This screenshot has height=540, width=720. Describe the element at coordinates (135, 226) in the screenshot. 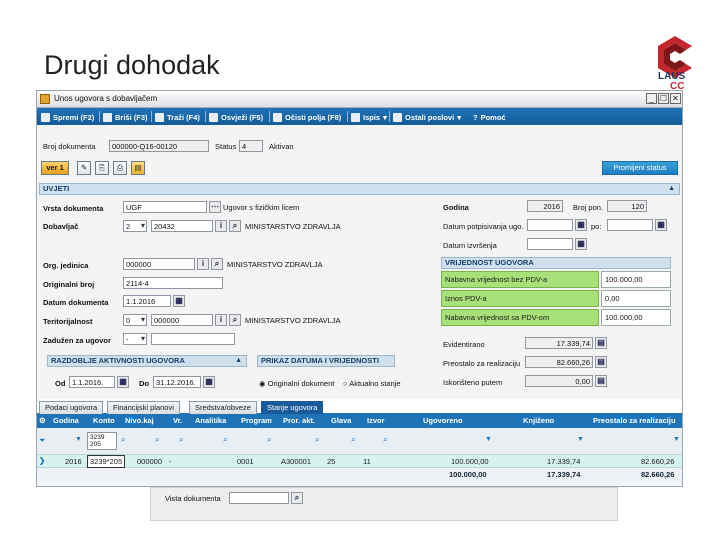

I see `supplier-type-select: 2` at that location.